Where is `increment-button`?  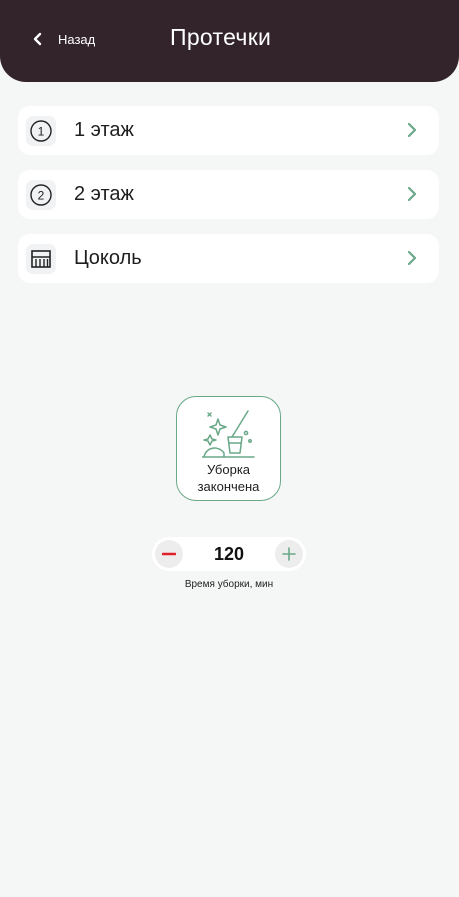 increment-button is located at coordinates (289, 554).